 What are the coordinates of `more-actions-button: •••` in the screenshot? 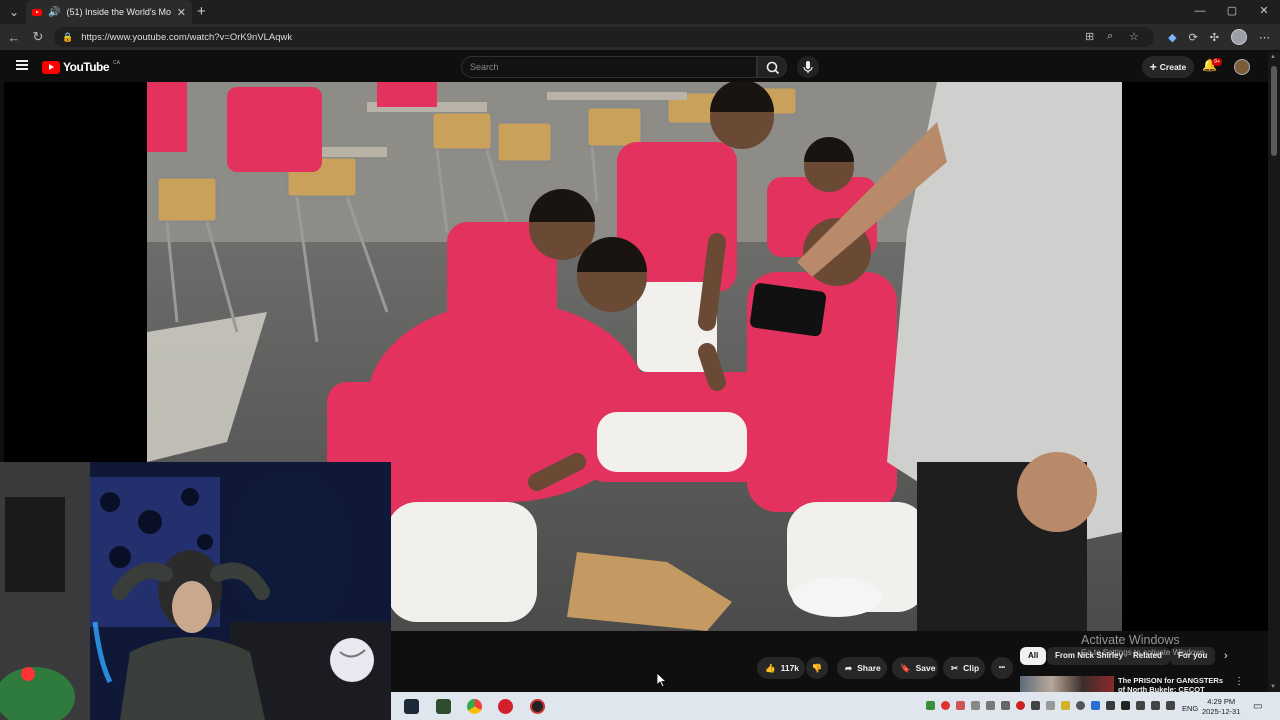 It's located at (1002, 668).